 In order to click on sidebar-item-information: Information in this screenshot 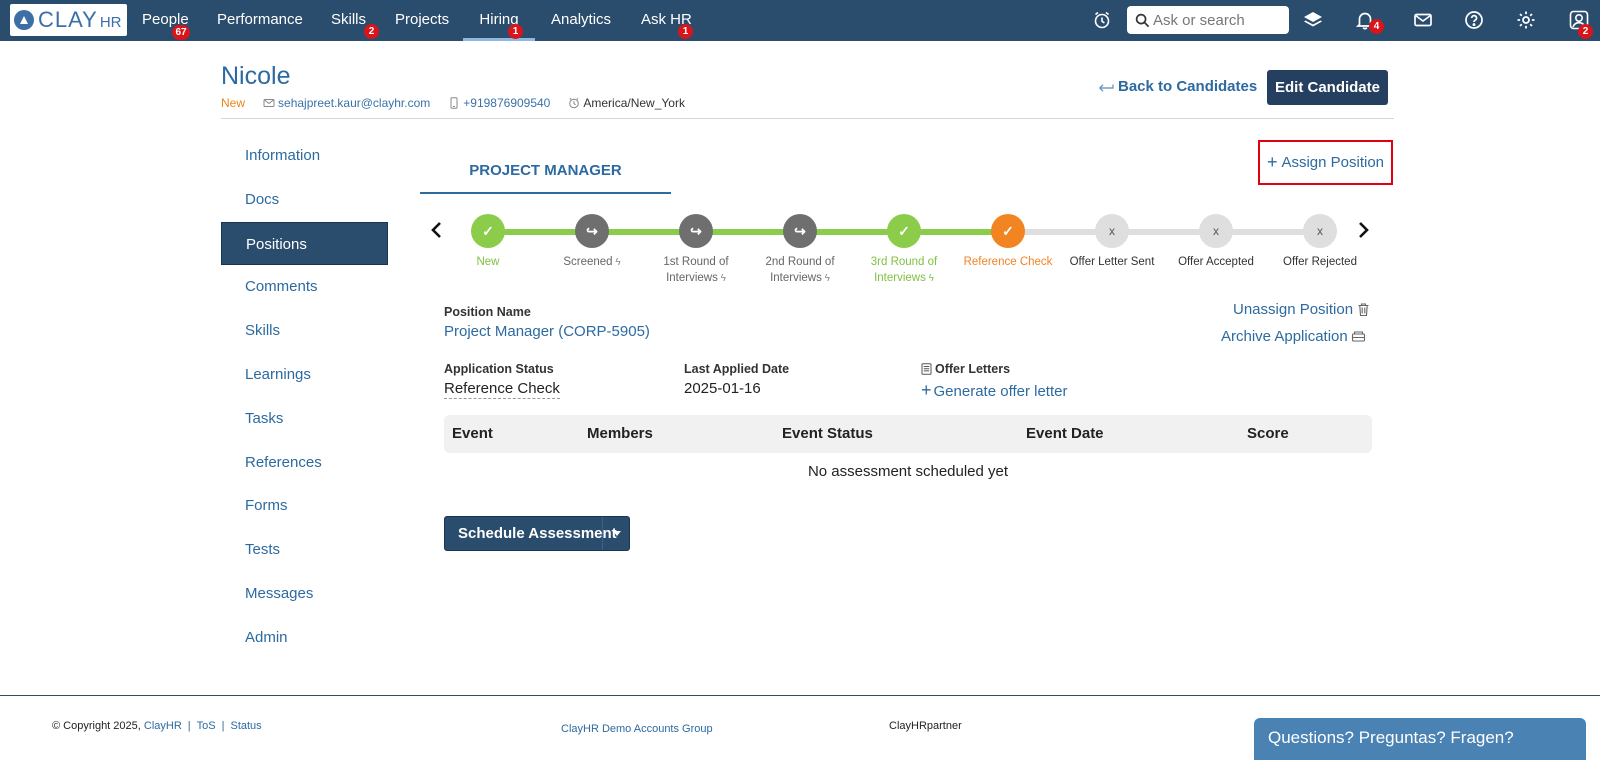, I will do `click(304, 156)`.